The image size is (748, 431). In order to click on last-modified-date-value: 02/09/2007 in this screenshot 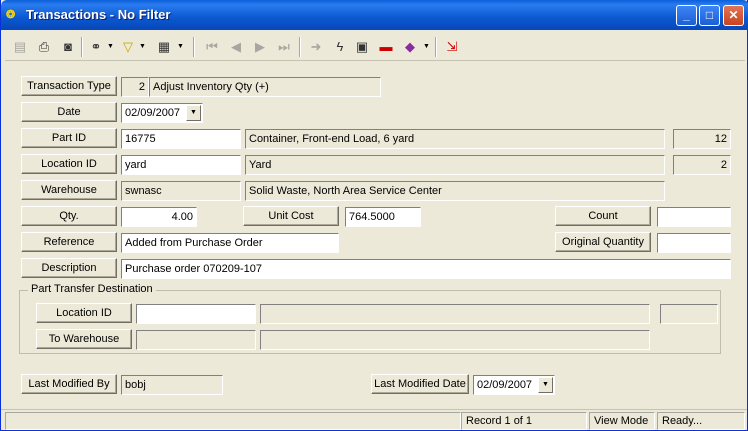, I will do `click(505, 385)`.